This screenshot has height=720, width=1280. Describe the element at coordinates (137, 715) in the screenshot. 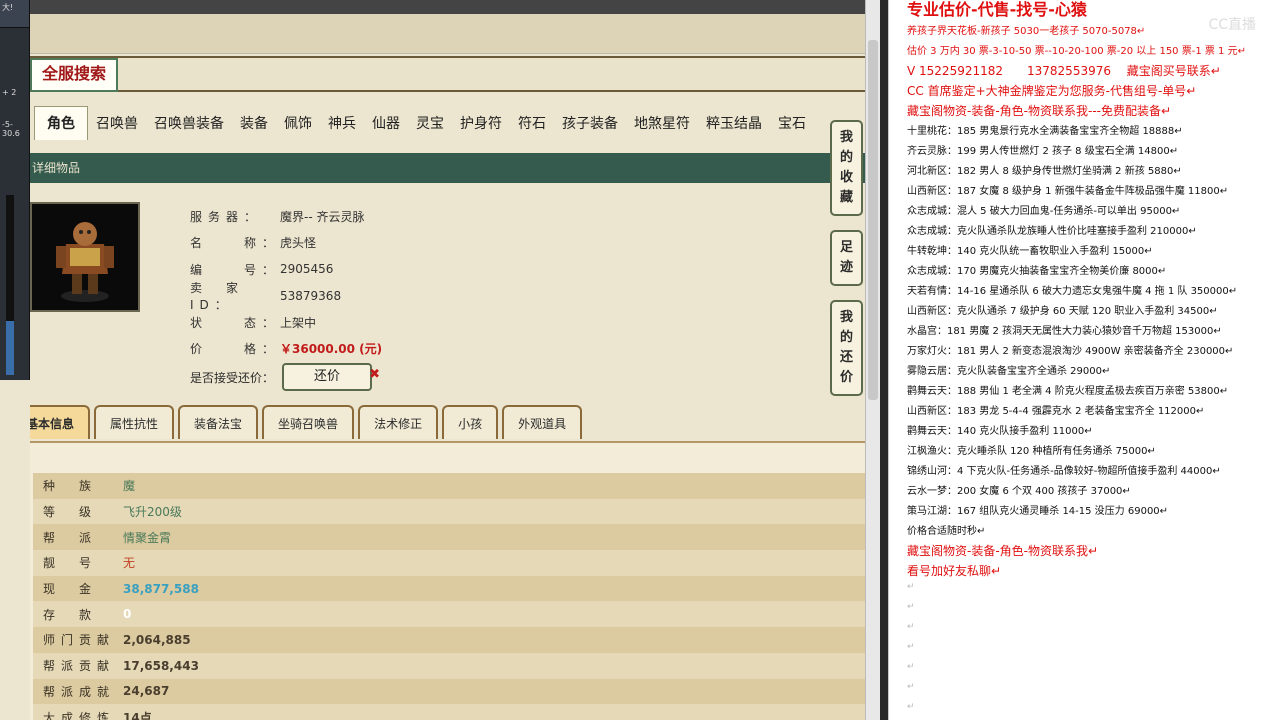

I see `attribute-value: 14点` at that location.